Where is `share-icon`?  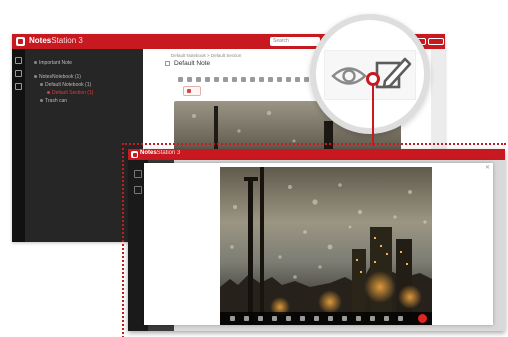
share-icon is located at coordinates (18, 86).